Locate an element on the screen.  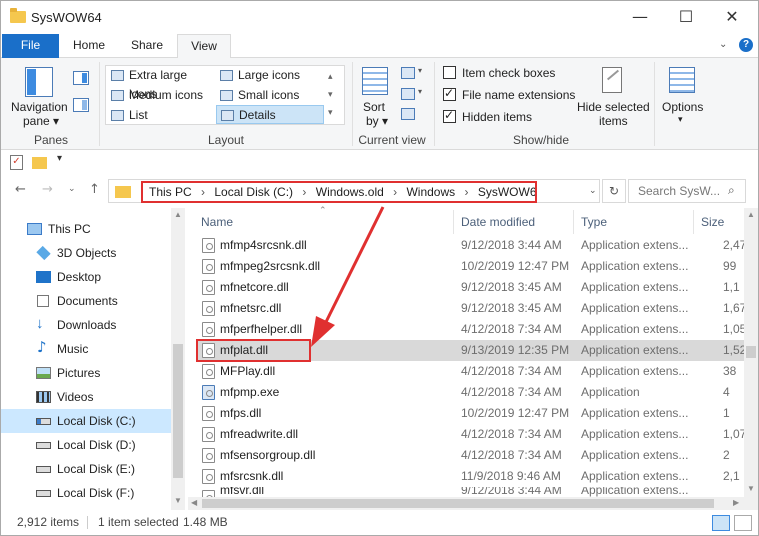
column-header-size: Size is located at coordinates (712, 222).